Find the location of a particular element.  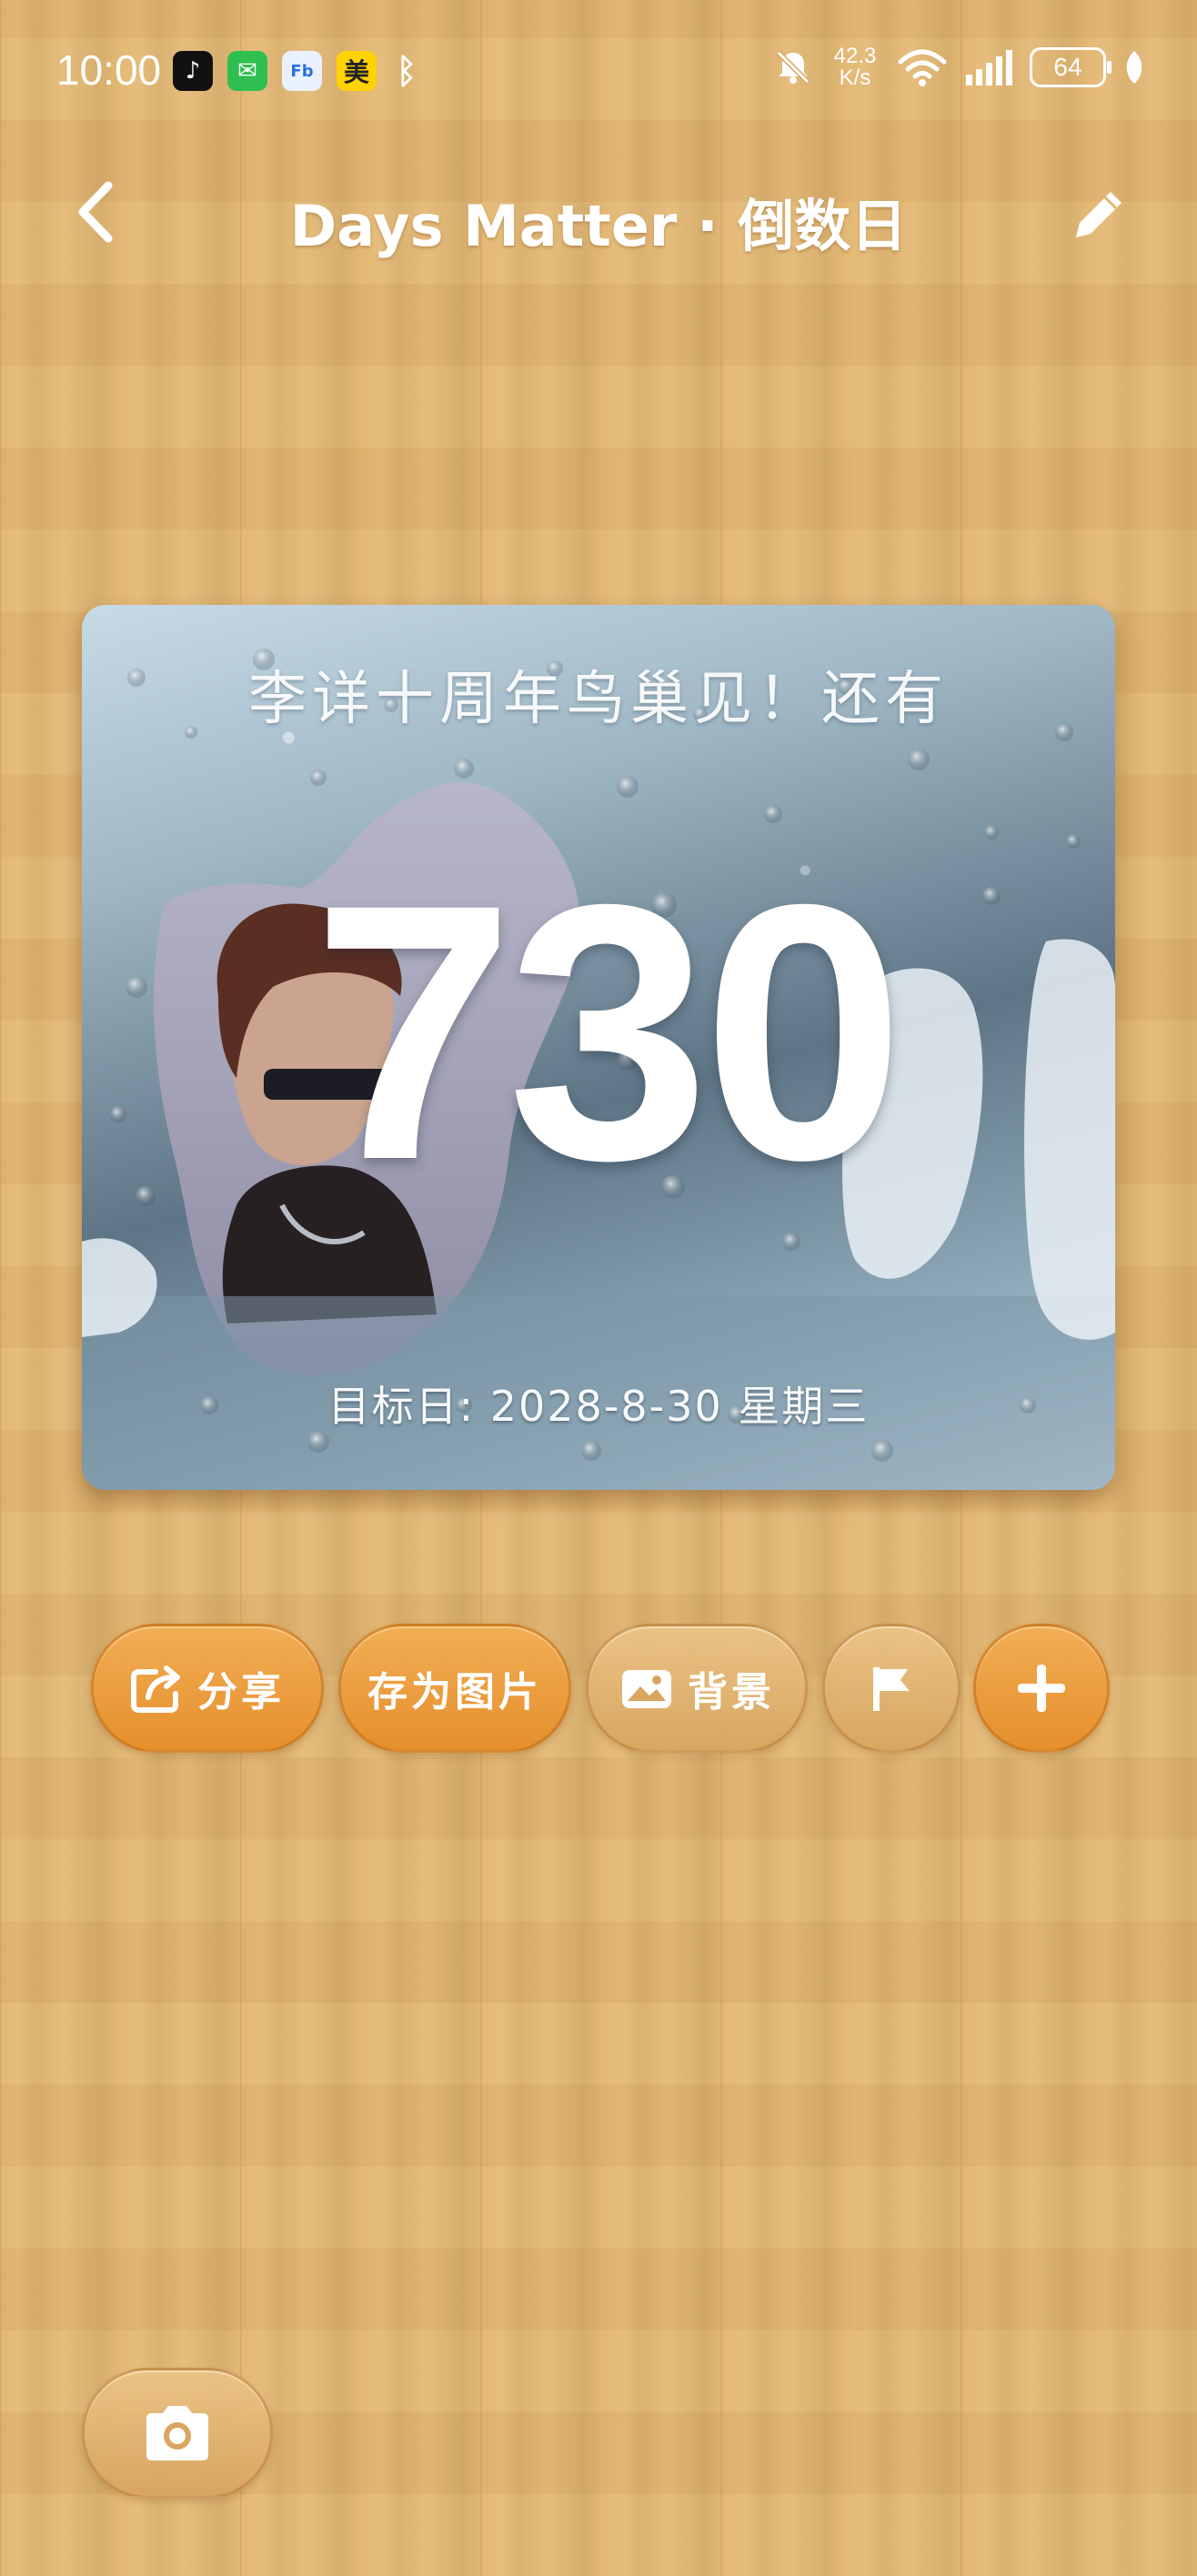

mute-bell-icon is located at coordinates (793, 67).